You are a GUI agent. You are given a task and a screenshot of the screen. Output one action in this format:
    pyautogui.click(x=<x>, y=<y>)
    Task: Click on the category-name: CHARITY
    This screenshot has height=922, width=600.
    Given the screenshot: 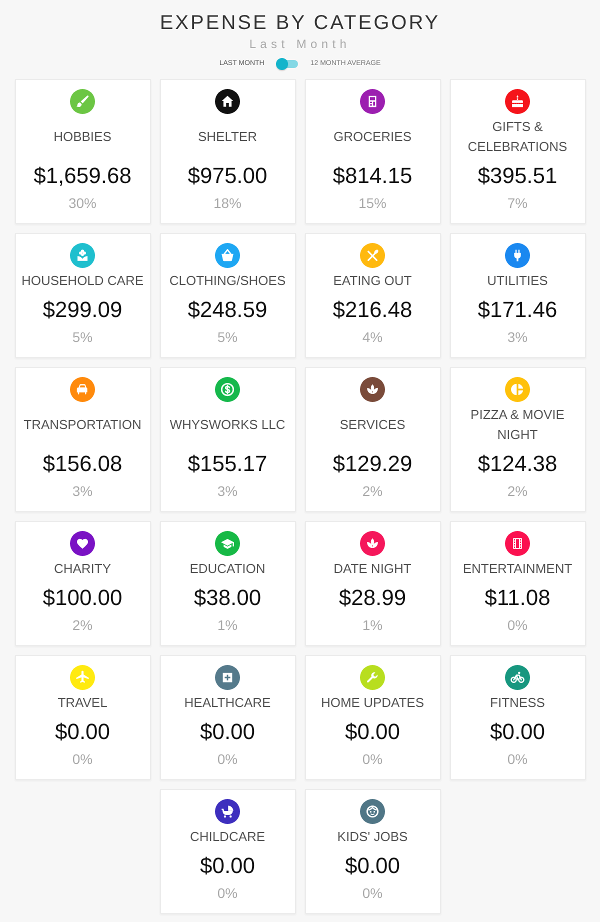 What is the action you would take?
    pyautogui.click(x=83, y=569)
    